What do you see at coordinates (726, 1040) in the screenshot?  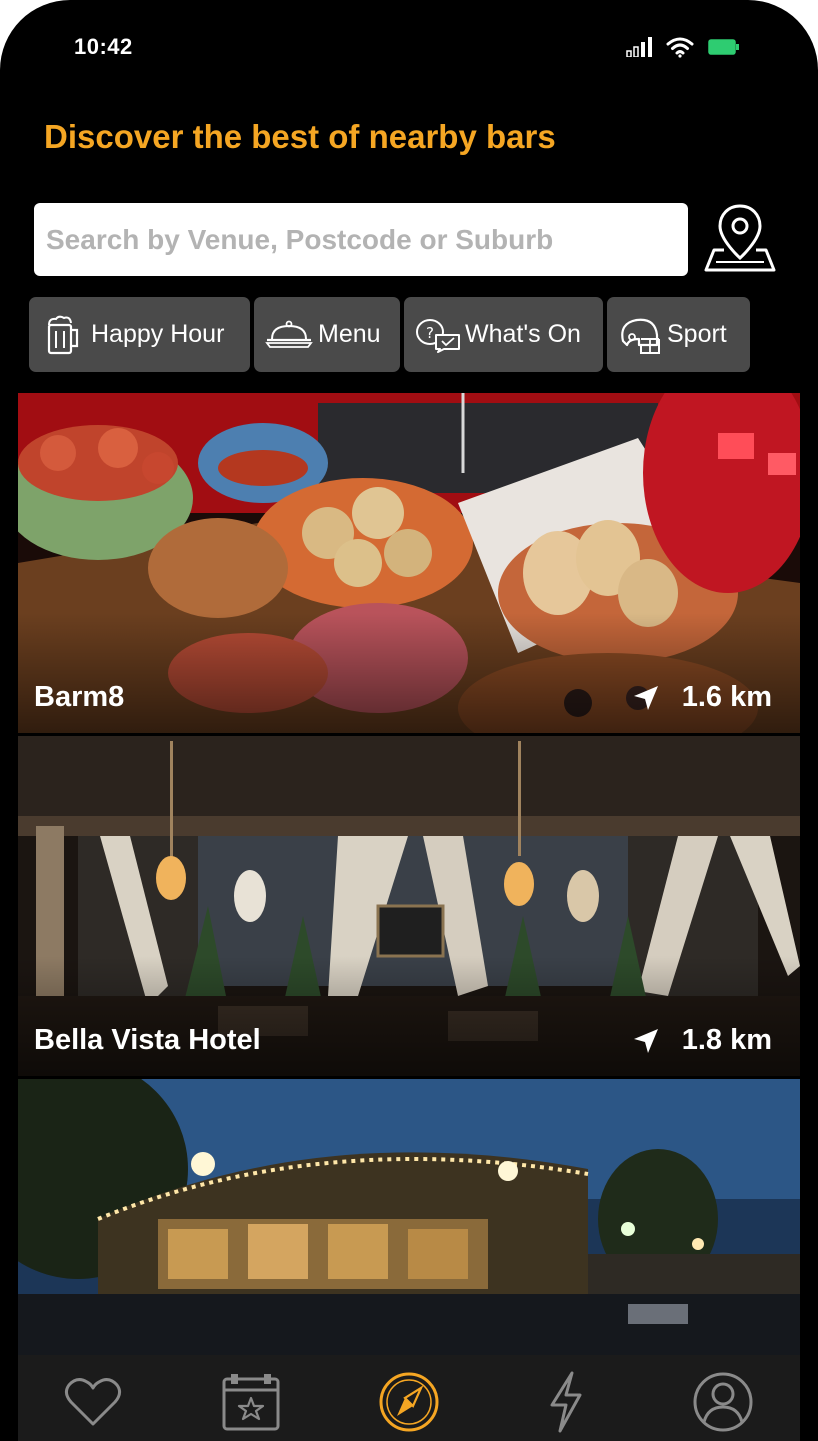 I see `distance-value: 1.8 km` at bounding box center [726, 1040].